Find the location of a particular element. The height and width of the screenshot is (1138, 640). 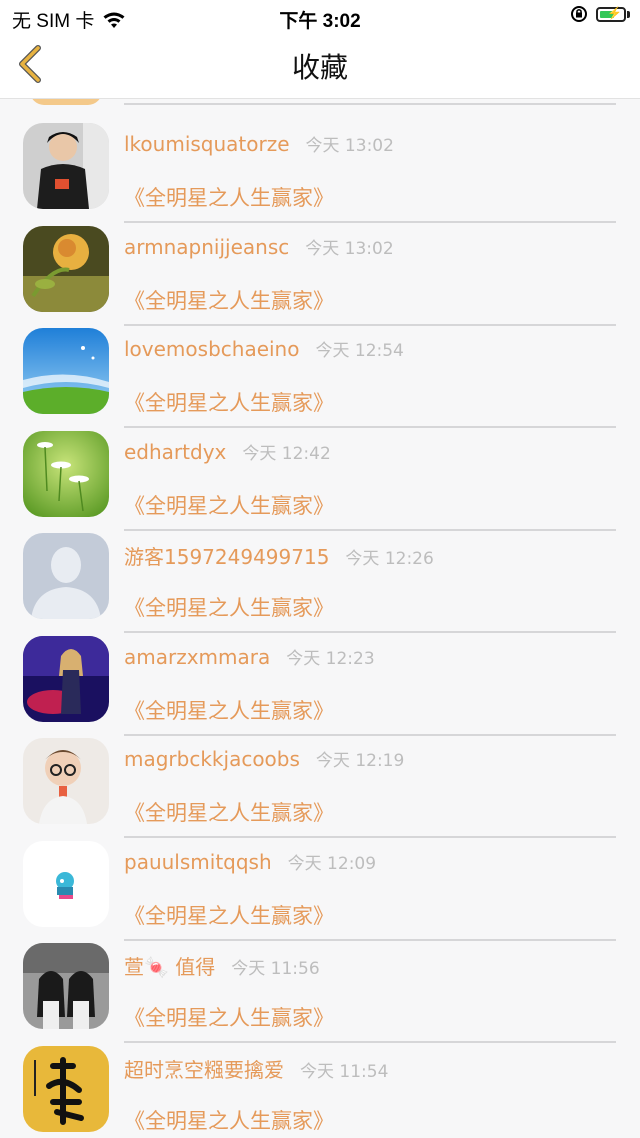

username-text: armnapnijjeansc is located at coordinates (206, 247).